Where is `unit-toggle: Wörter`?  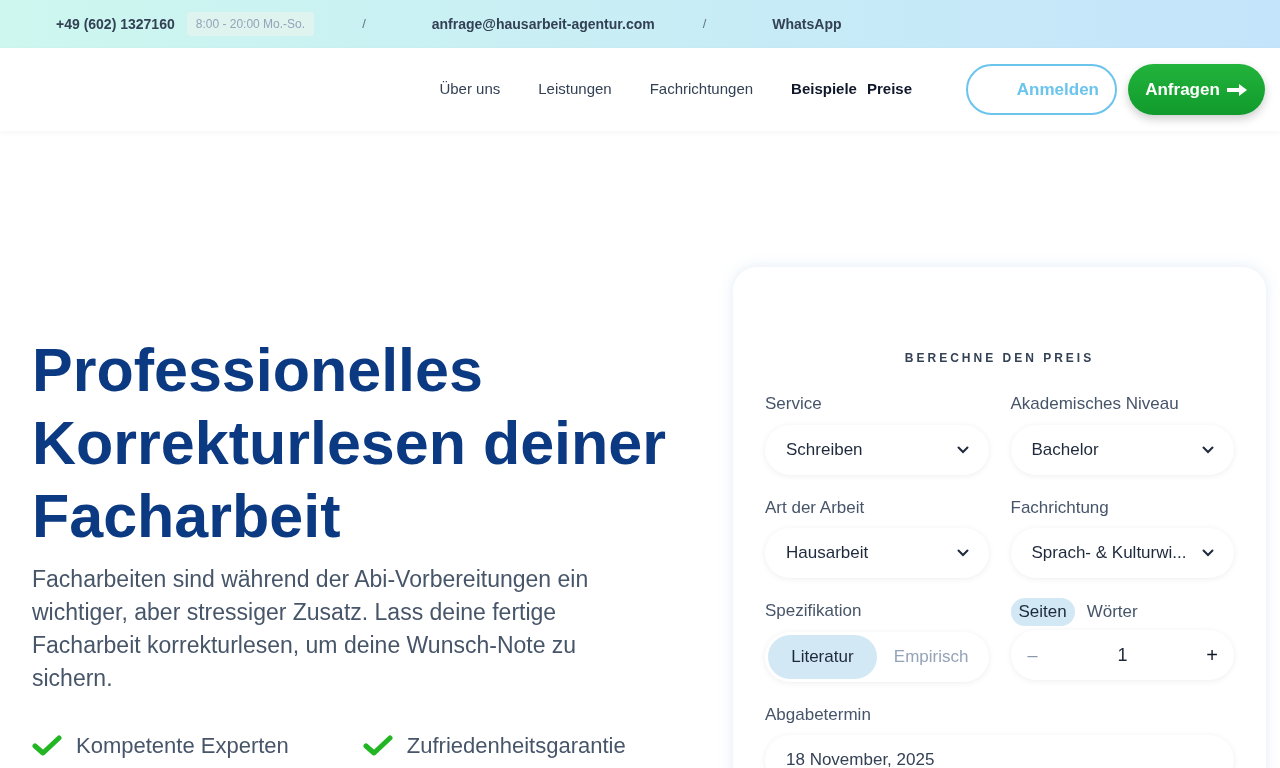 unit-toggle: Wörter is located at coordinates (1112, 612).